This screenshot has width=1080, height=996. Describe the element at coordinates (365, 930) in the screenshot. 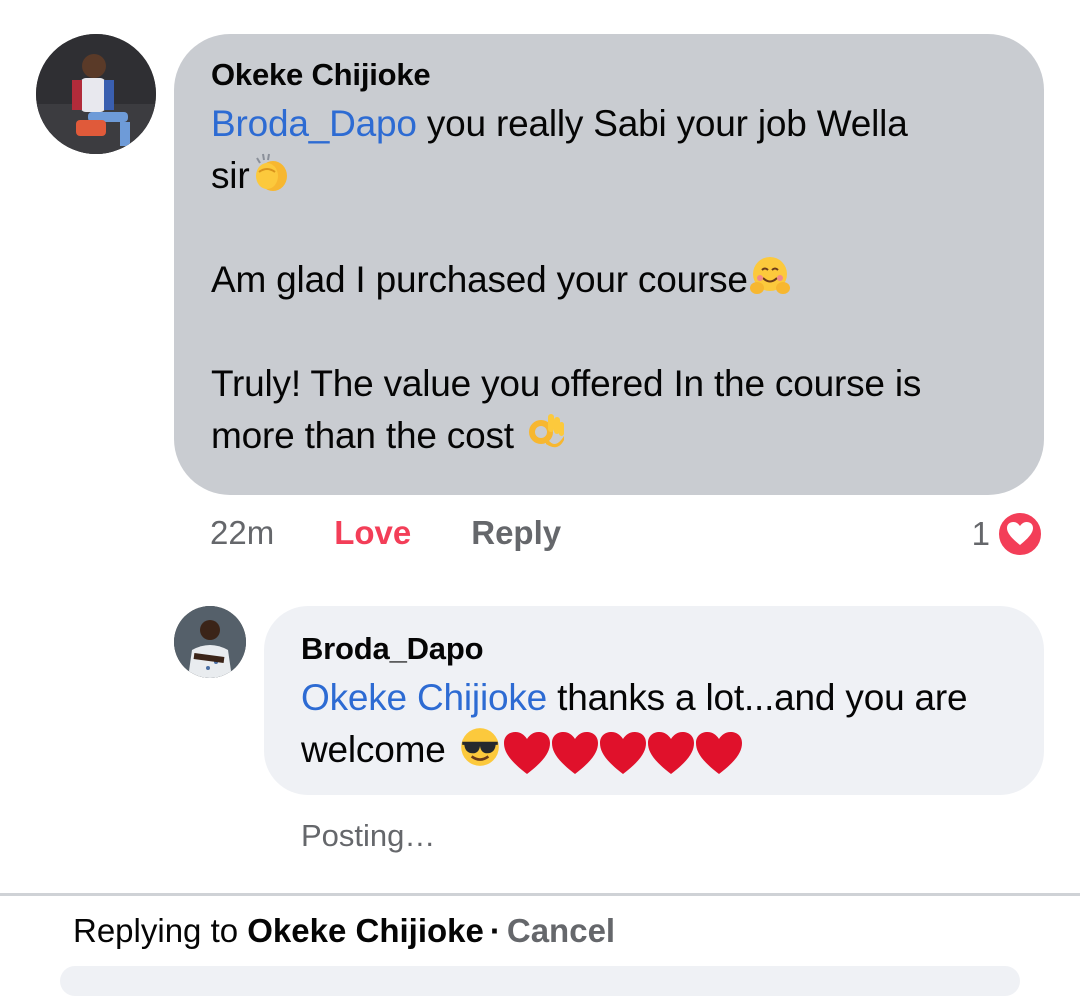

I see `replying-to-name: Okeke Chijioke` at that location.